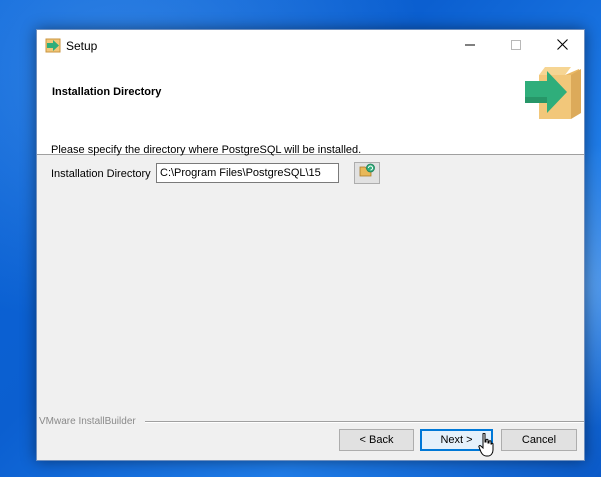 This screenshot has width=601, height=477. What do you see at coordinates (310, 45) in the screenshot?
I see `title-bar: Setup` at bounding box center [310, 45].